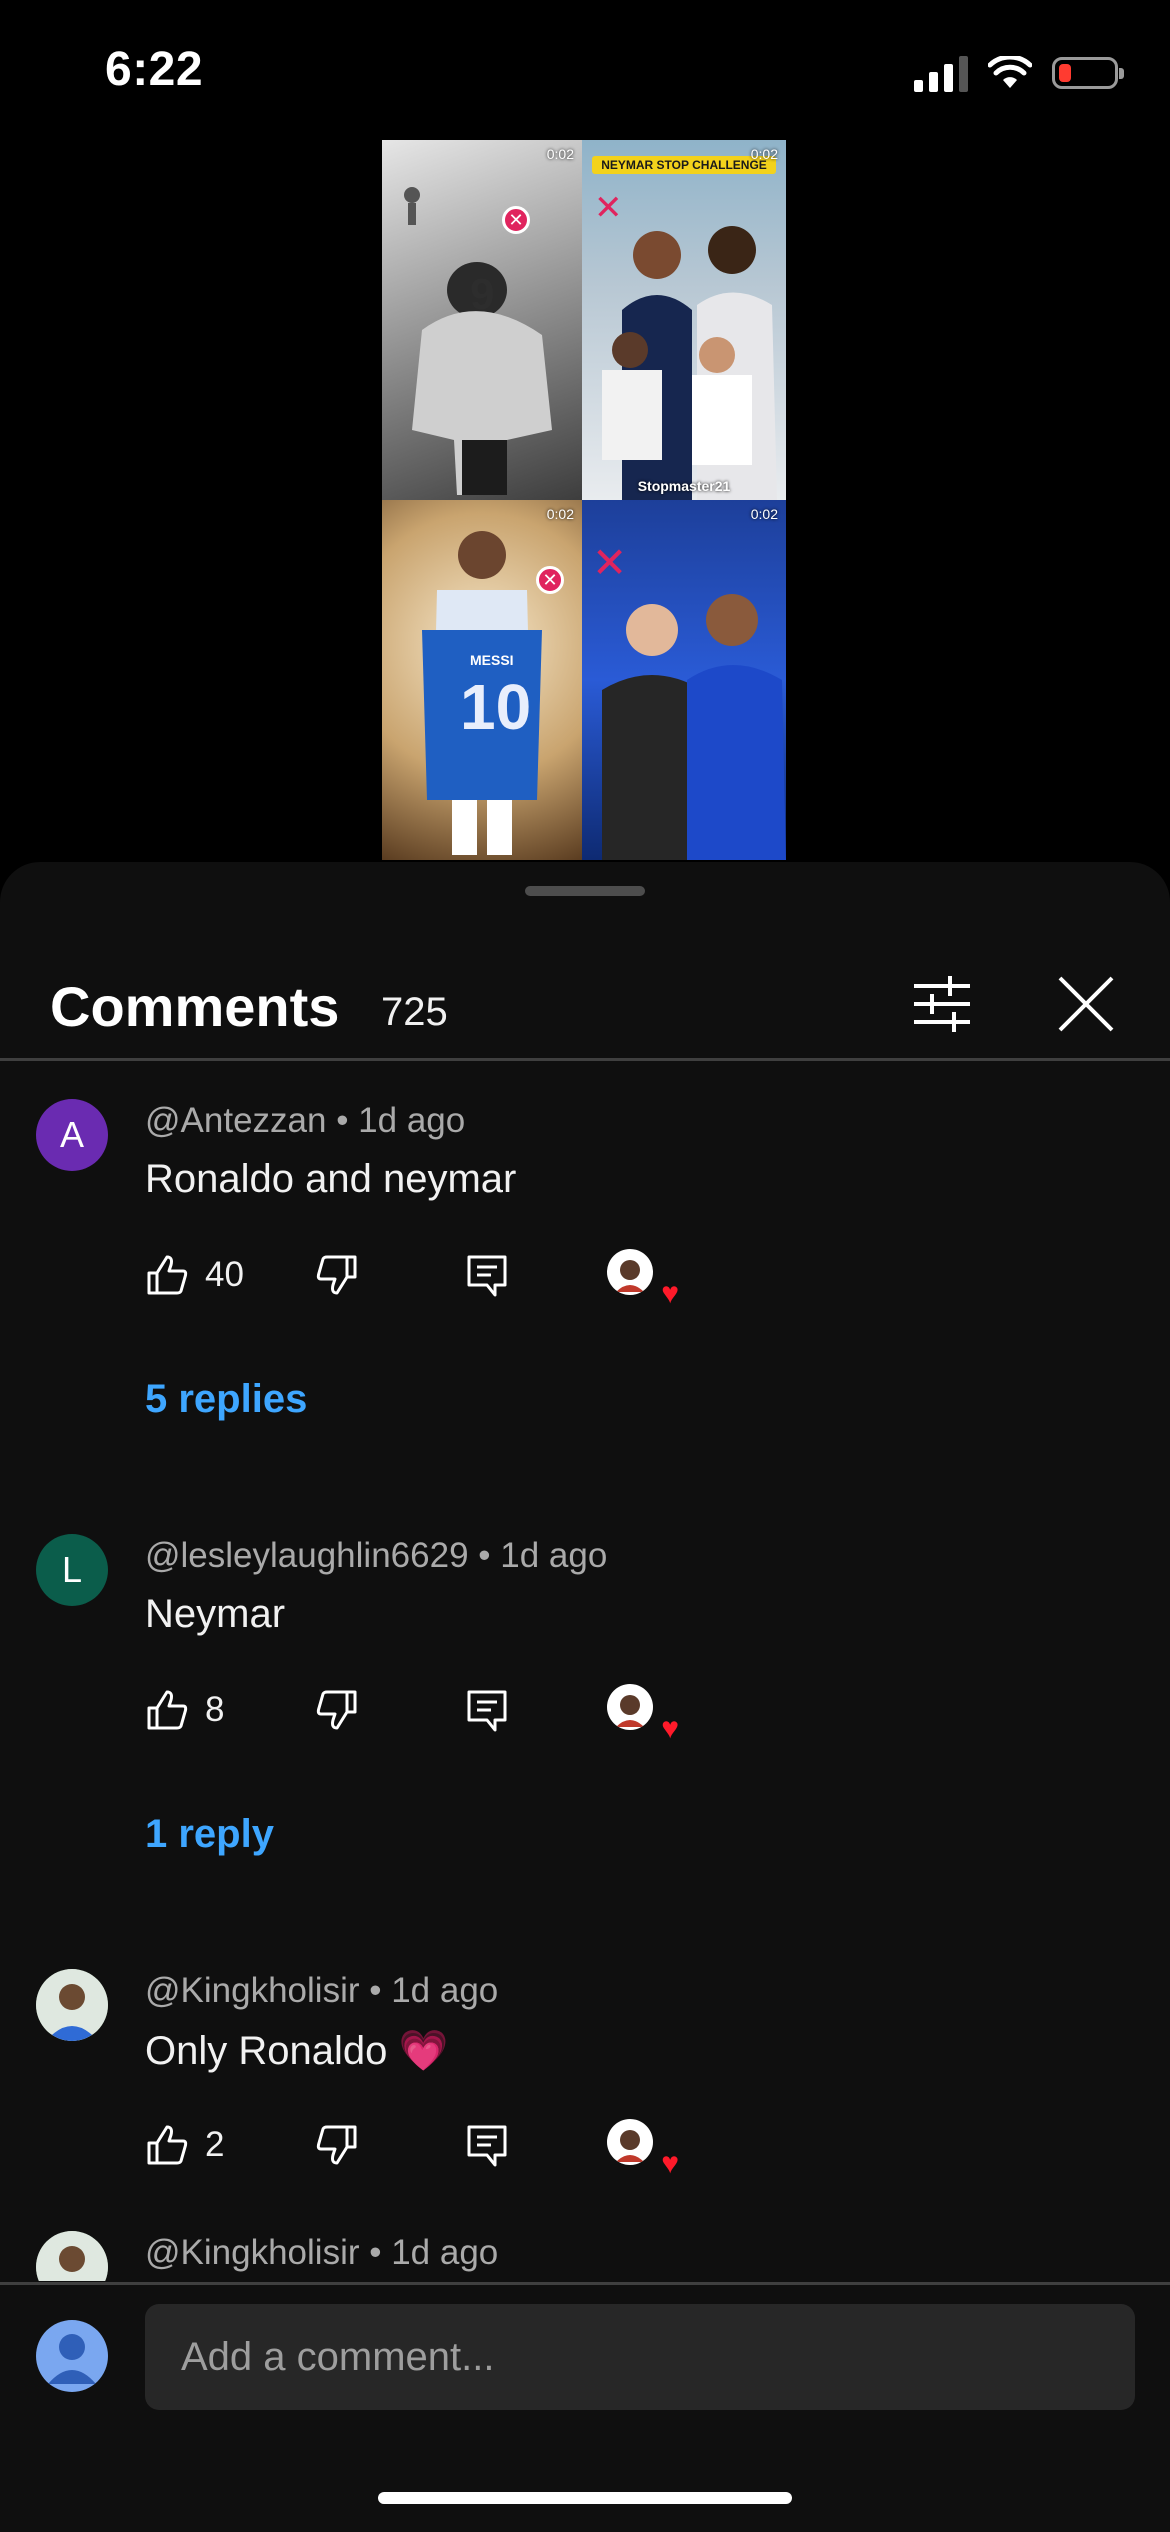  I want to click on close-button, so click(1086, 1004).